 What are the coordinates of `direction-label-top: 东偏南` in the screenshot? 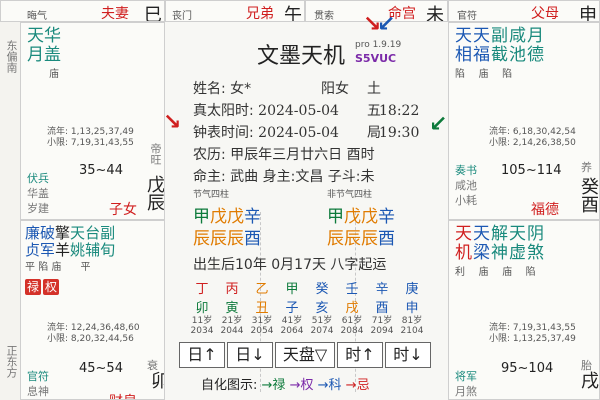 It's located at (11, 56).